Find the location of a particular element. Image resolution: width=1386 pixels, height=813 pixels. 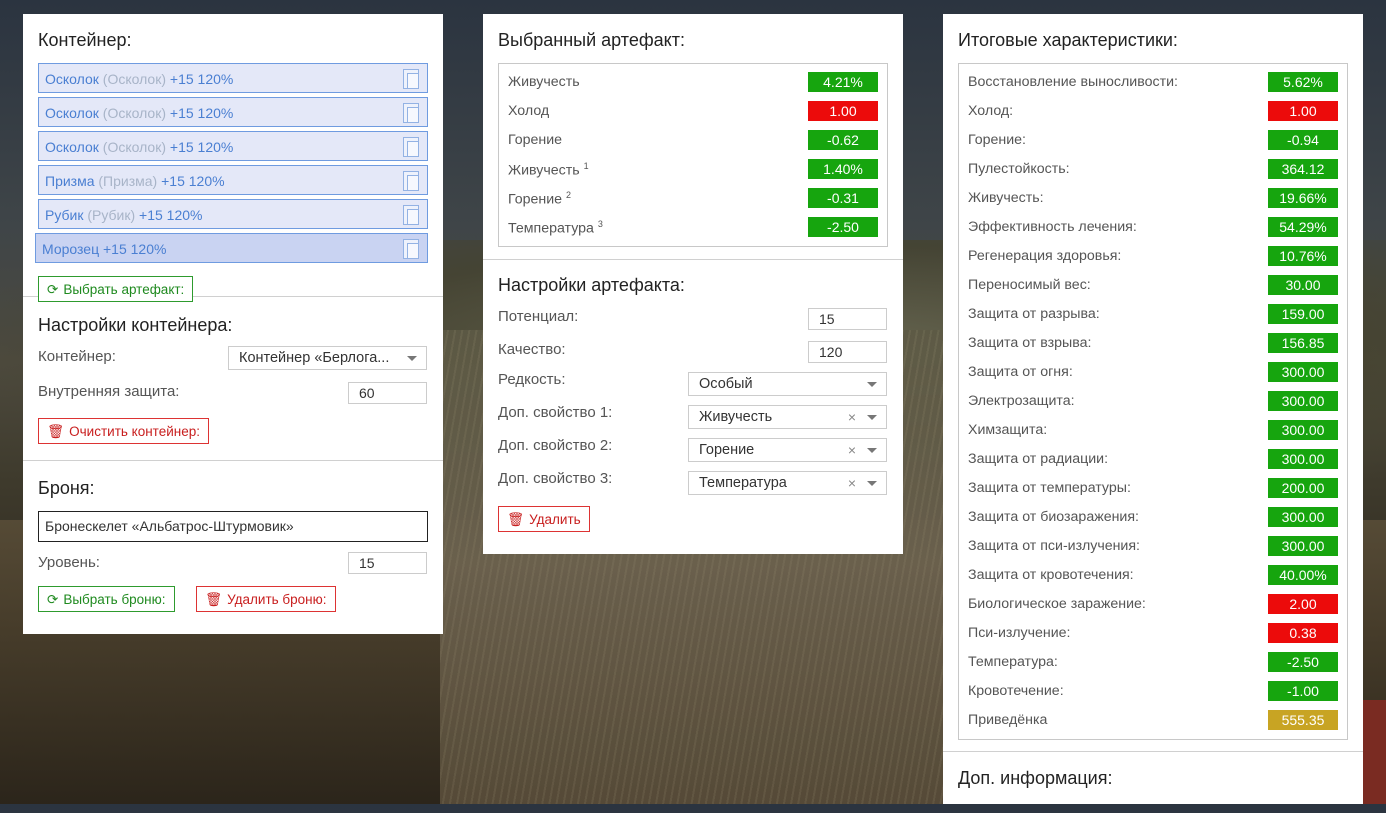

clear-prop3-icon: × is located at coordinates (852, 483).